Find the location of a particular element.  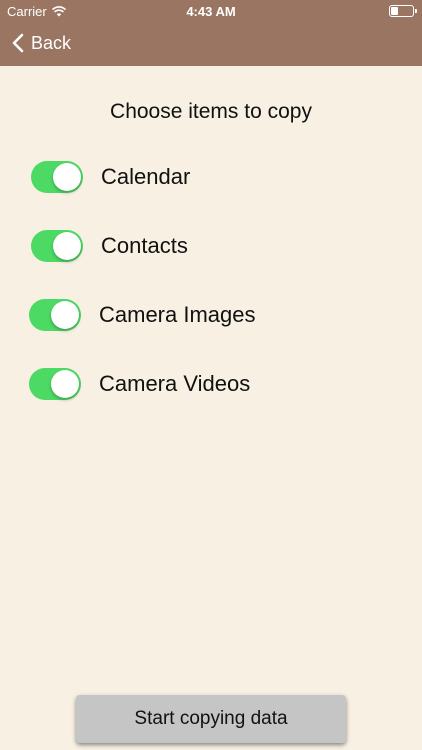

calendar-label: Calendar is located at coordinates (146, 176).